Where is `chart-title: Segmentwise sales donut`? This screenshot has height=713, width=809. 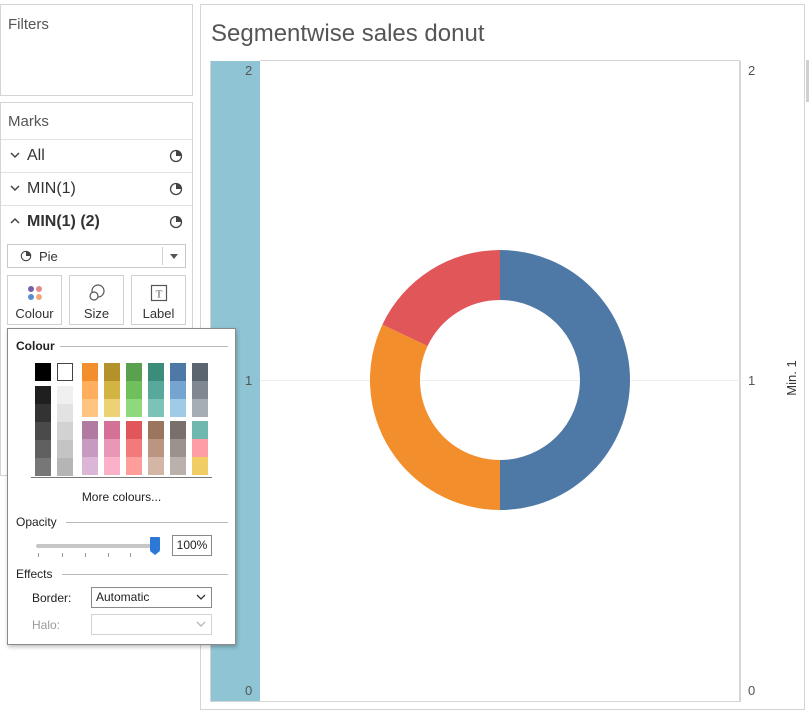 chart-title: Segmentwise sales donut is located at coordinates (348, 33).